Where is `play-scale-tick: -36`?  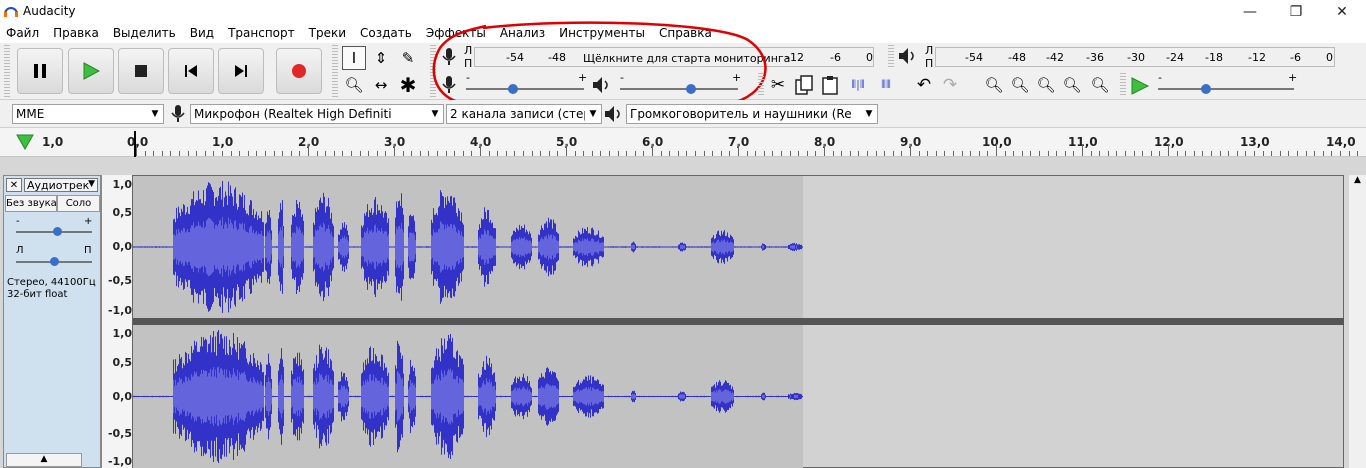
play-scale-tick: -36 is located at coordinates (1095, 57).